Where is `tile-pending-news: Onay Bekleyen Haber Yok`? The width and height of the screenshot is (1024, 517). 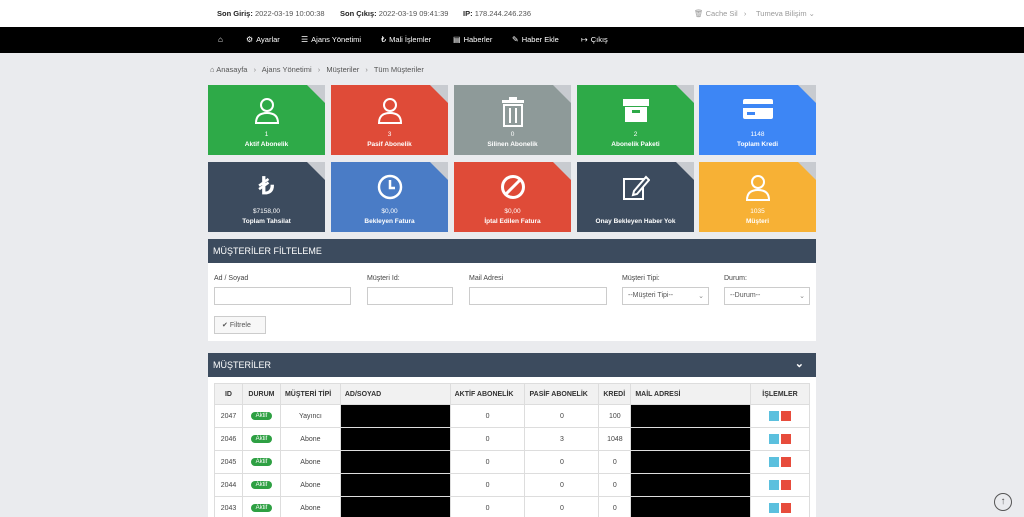
tile-pending-news: Onay Bekleyen Haber Yok is located at coordinates (635, 197).